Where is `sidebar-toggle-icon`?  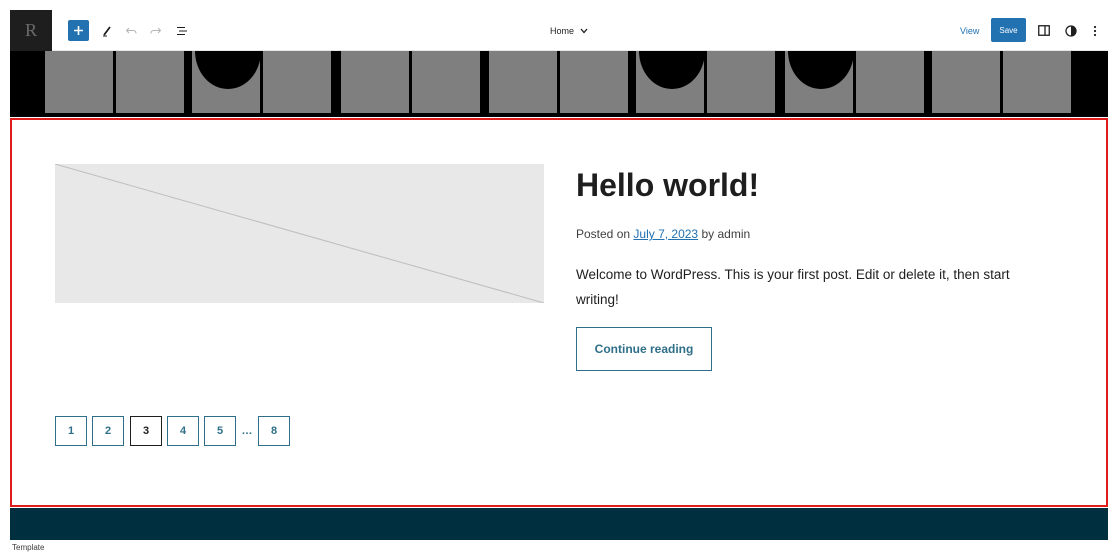 sidebar-toggle-icon is located at coordinates (1044, 30).